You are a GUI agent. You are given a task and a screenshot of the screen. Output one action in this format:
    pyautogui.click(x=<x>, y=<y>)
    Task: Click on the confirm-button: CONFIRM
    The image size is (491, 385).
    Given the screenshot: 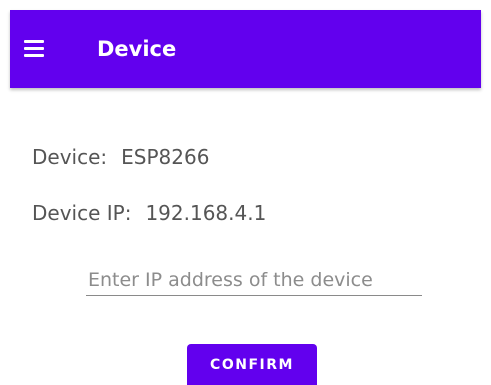 What is the action you would take?
    pyautogui.click(x=252, y=364)
    